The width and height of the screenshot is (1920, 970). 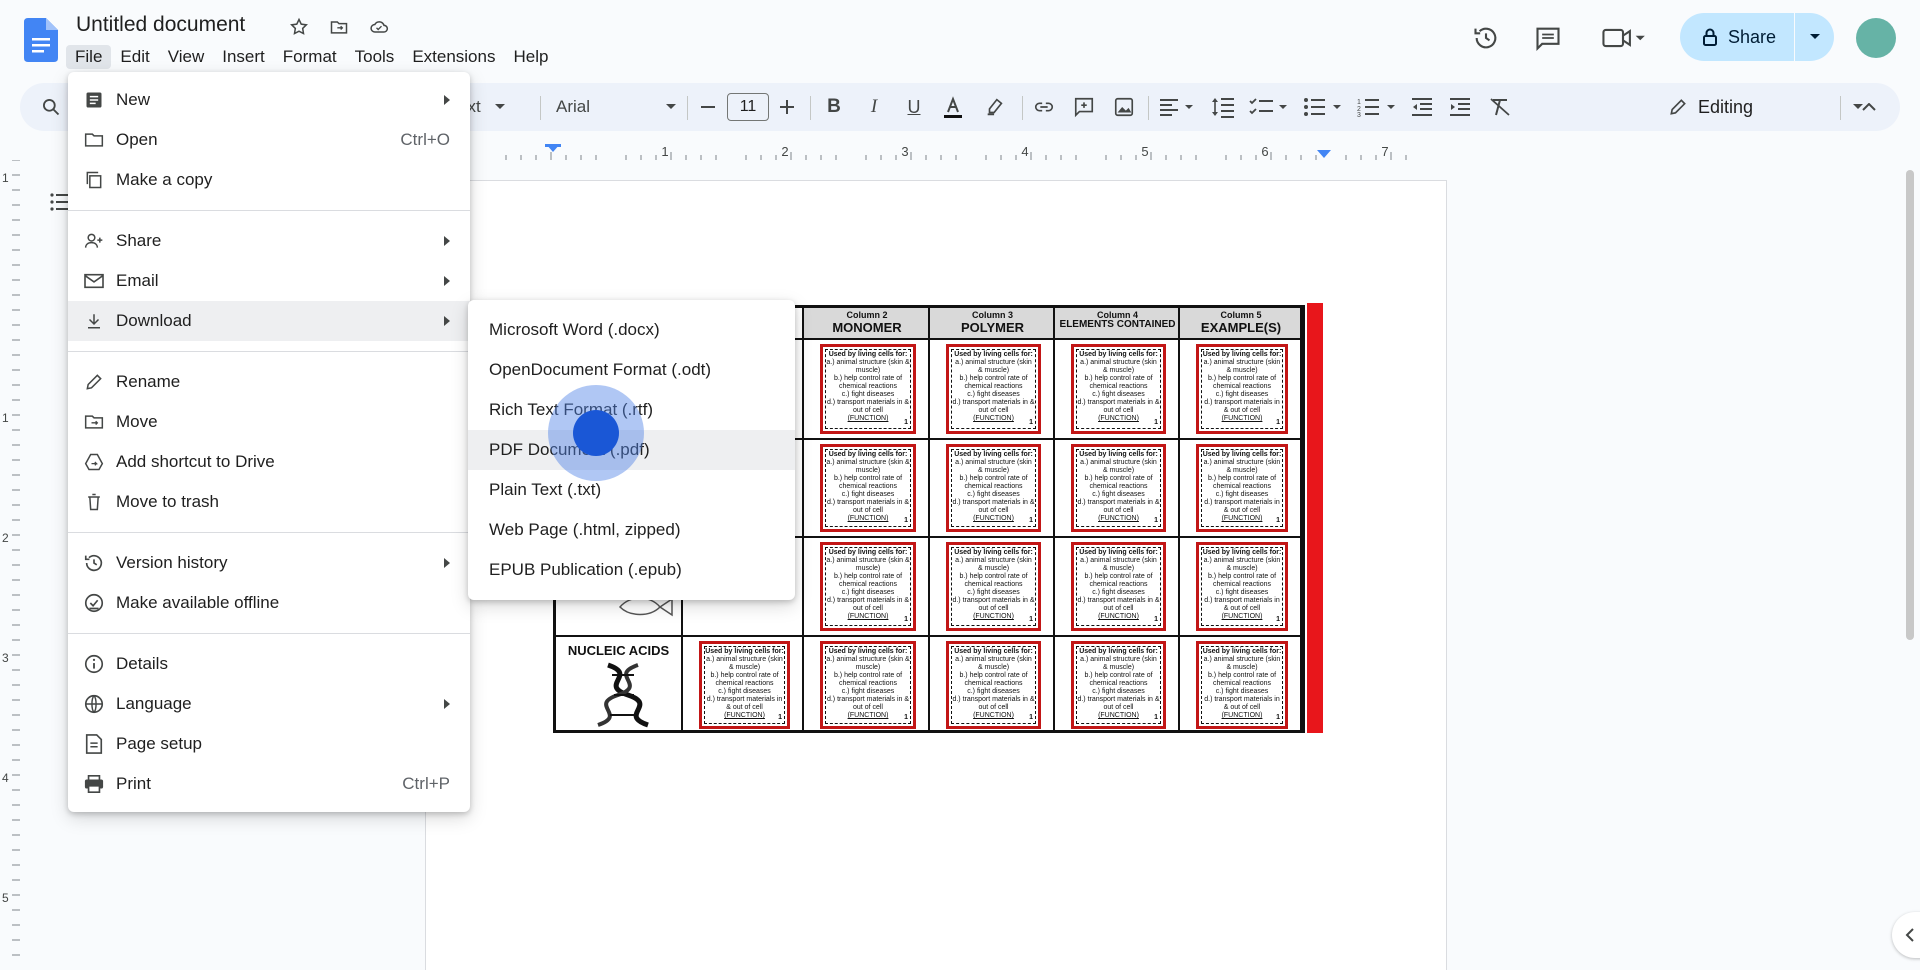 I want to click on increase-indent-icon, so click(x=1460, y=107).